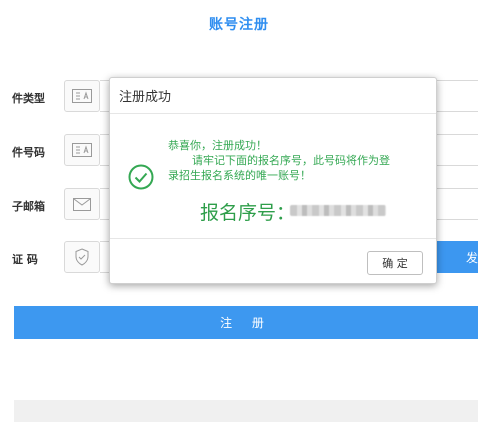 The image size is (478, 422). I want to click on success-message-line2: 请牢记下面的报名序号，此号码将作为登, so click(291, 160).